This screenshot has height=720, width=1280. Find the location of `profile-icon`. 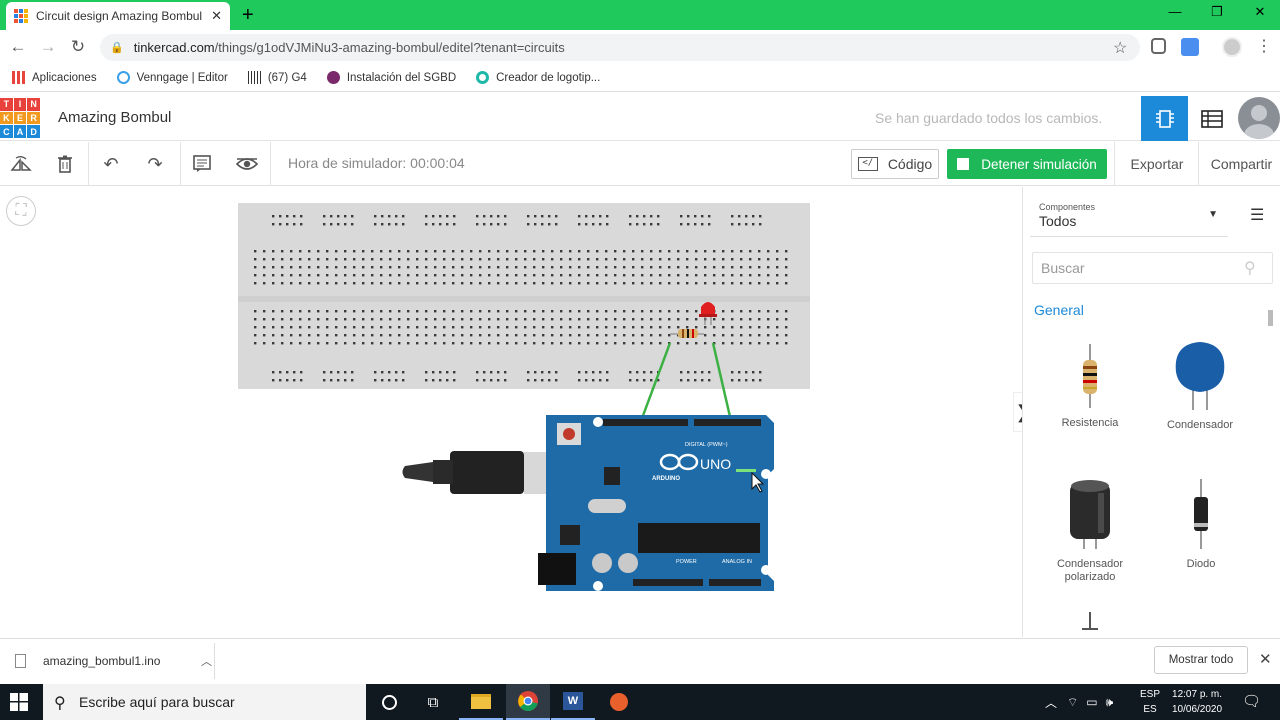

profile-icon is located at coordinates (1232, 47).